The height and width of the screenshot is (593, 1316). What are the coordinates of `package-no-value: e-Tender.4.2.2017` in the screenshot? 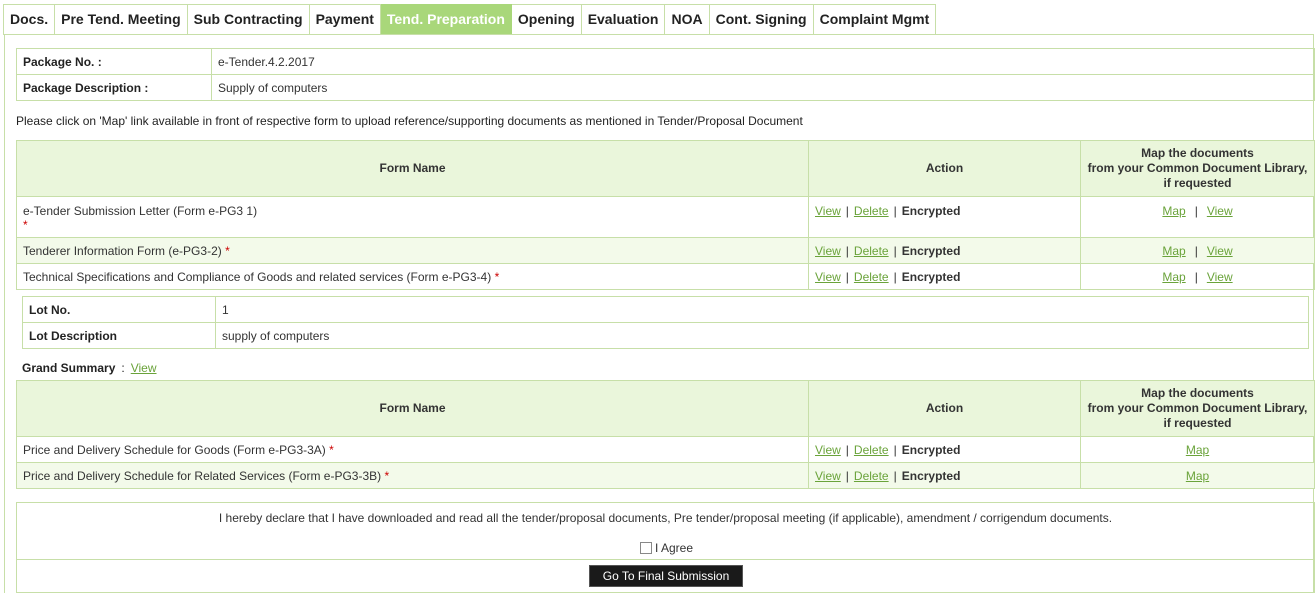 It's located at (763, 61).